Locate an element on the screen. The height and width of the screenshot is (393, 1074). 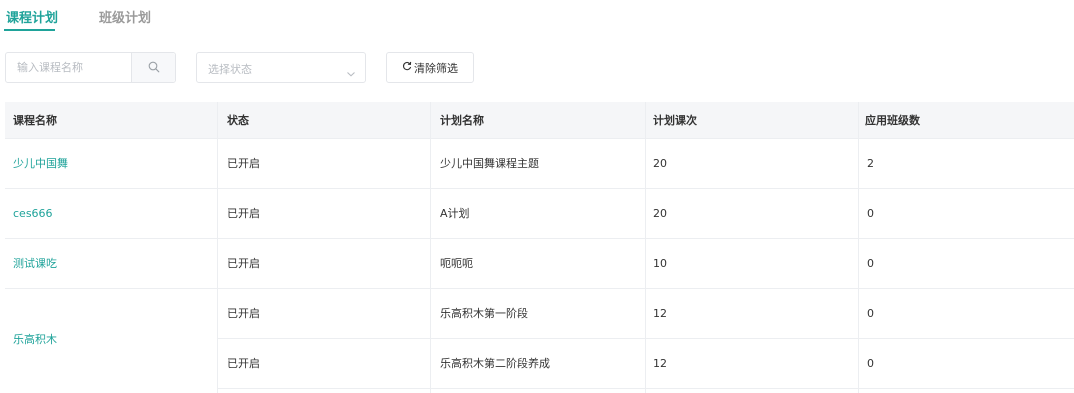
table-row: ces666 已开启 A计划 20 0 is located at coordinates (539, 214).